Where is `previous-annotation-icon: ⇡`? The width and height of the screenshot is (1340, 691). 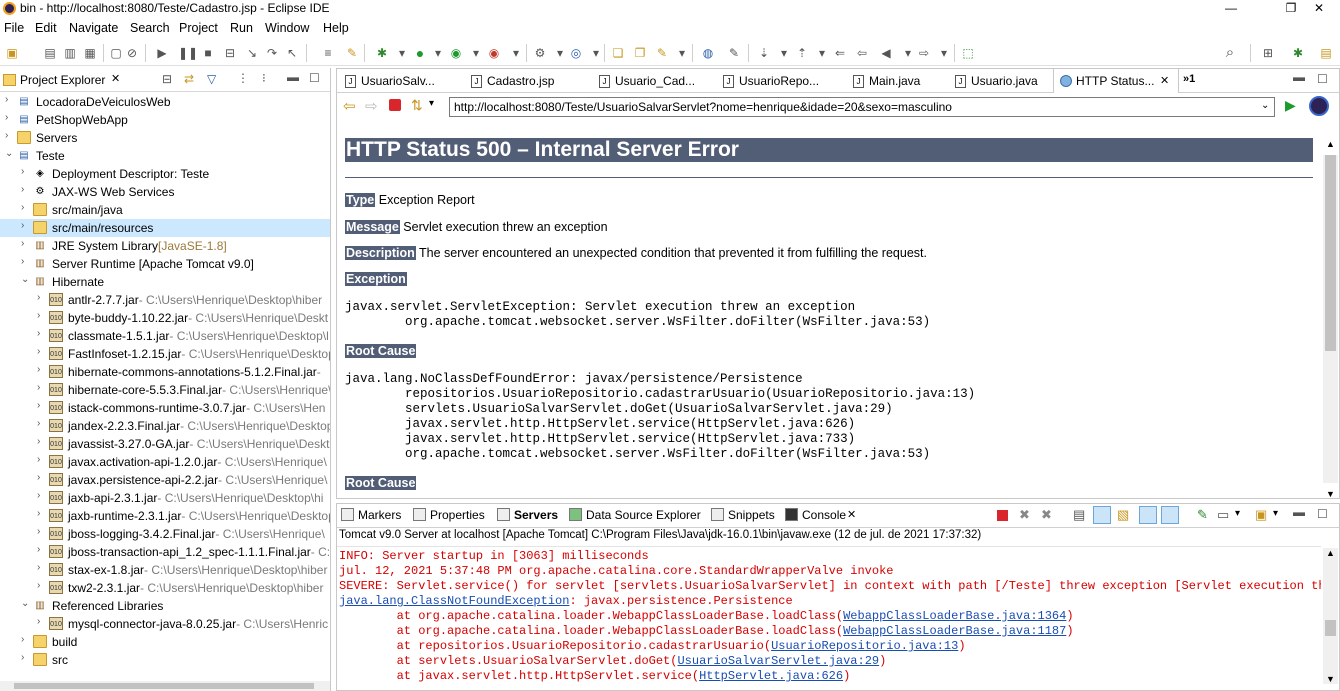
previous-annotation-icon: ⇡ is located at coordinates (802, 53).